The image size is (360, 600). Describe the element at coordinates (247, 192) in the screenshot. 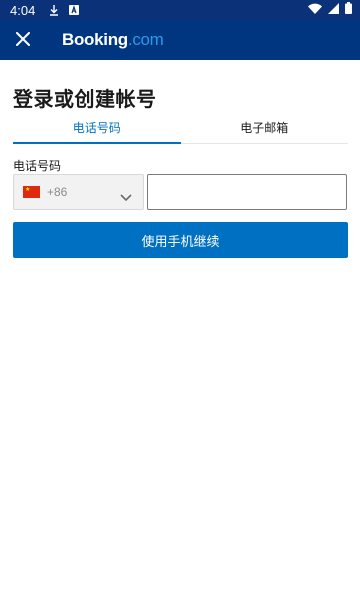

I see `phone-number-input` at that location.